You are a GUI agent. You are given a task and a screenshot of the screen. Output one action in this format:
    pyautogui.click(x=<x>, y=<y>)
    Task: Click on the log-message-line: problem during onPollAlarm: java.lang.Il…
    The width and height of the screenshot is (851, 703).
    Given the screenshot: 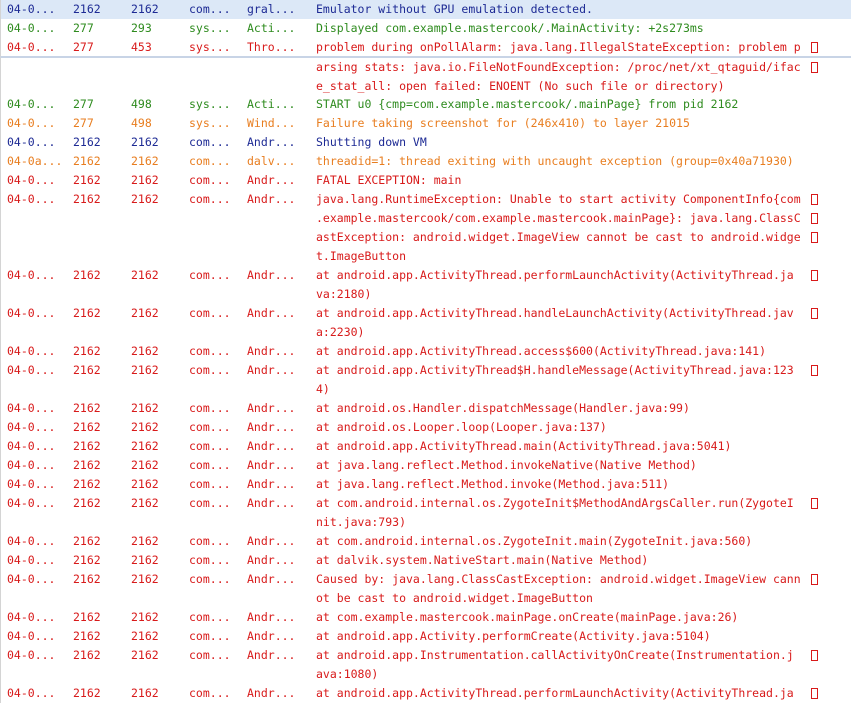 What is the action you would take?
    pyautogui.click(x=558, y=47)
    